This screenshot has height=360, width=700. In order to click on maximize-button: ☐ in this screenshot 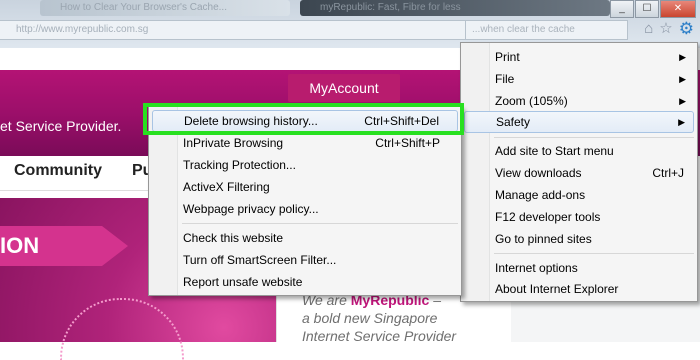, I will do `click(647, 9)`.